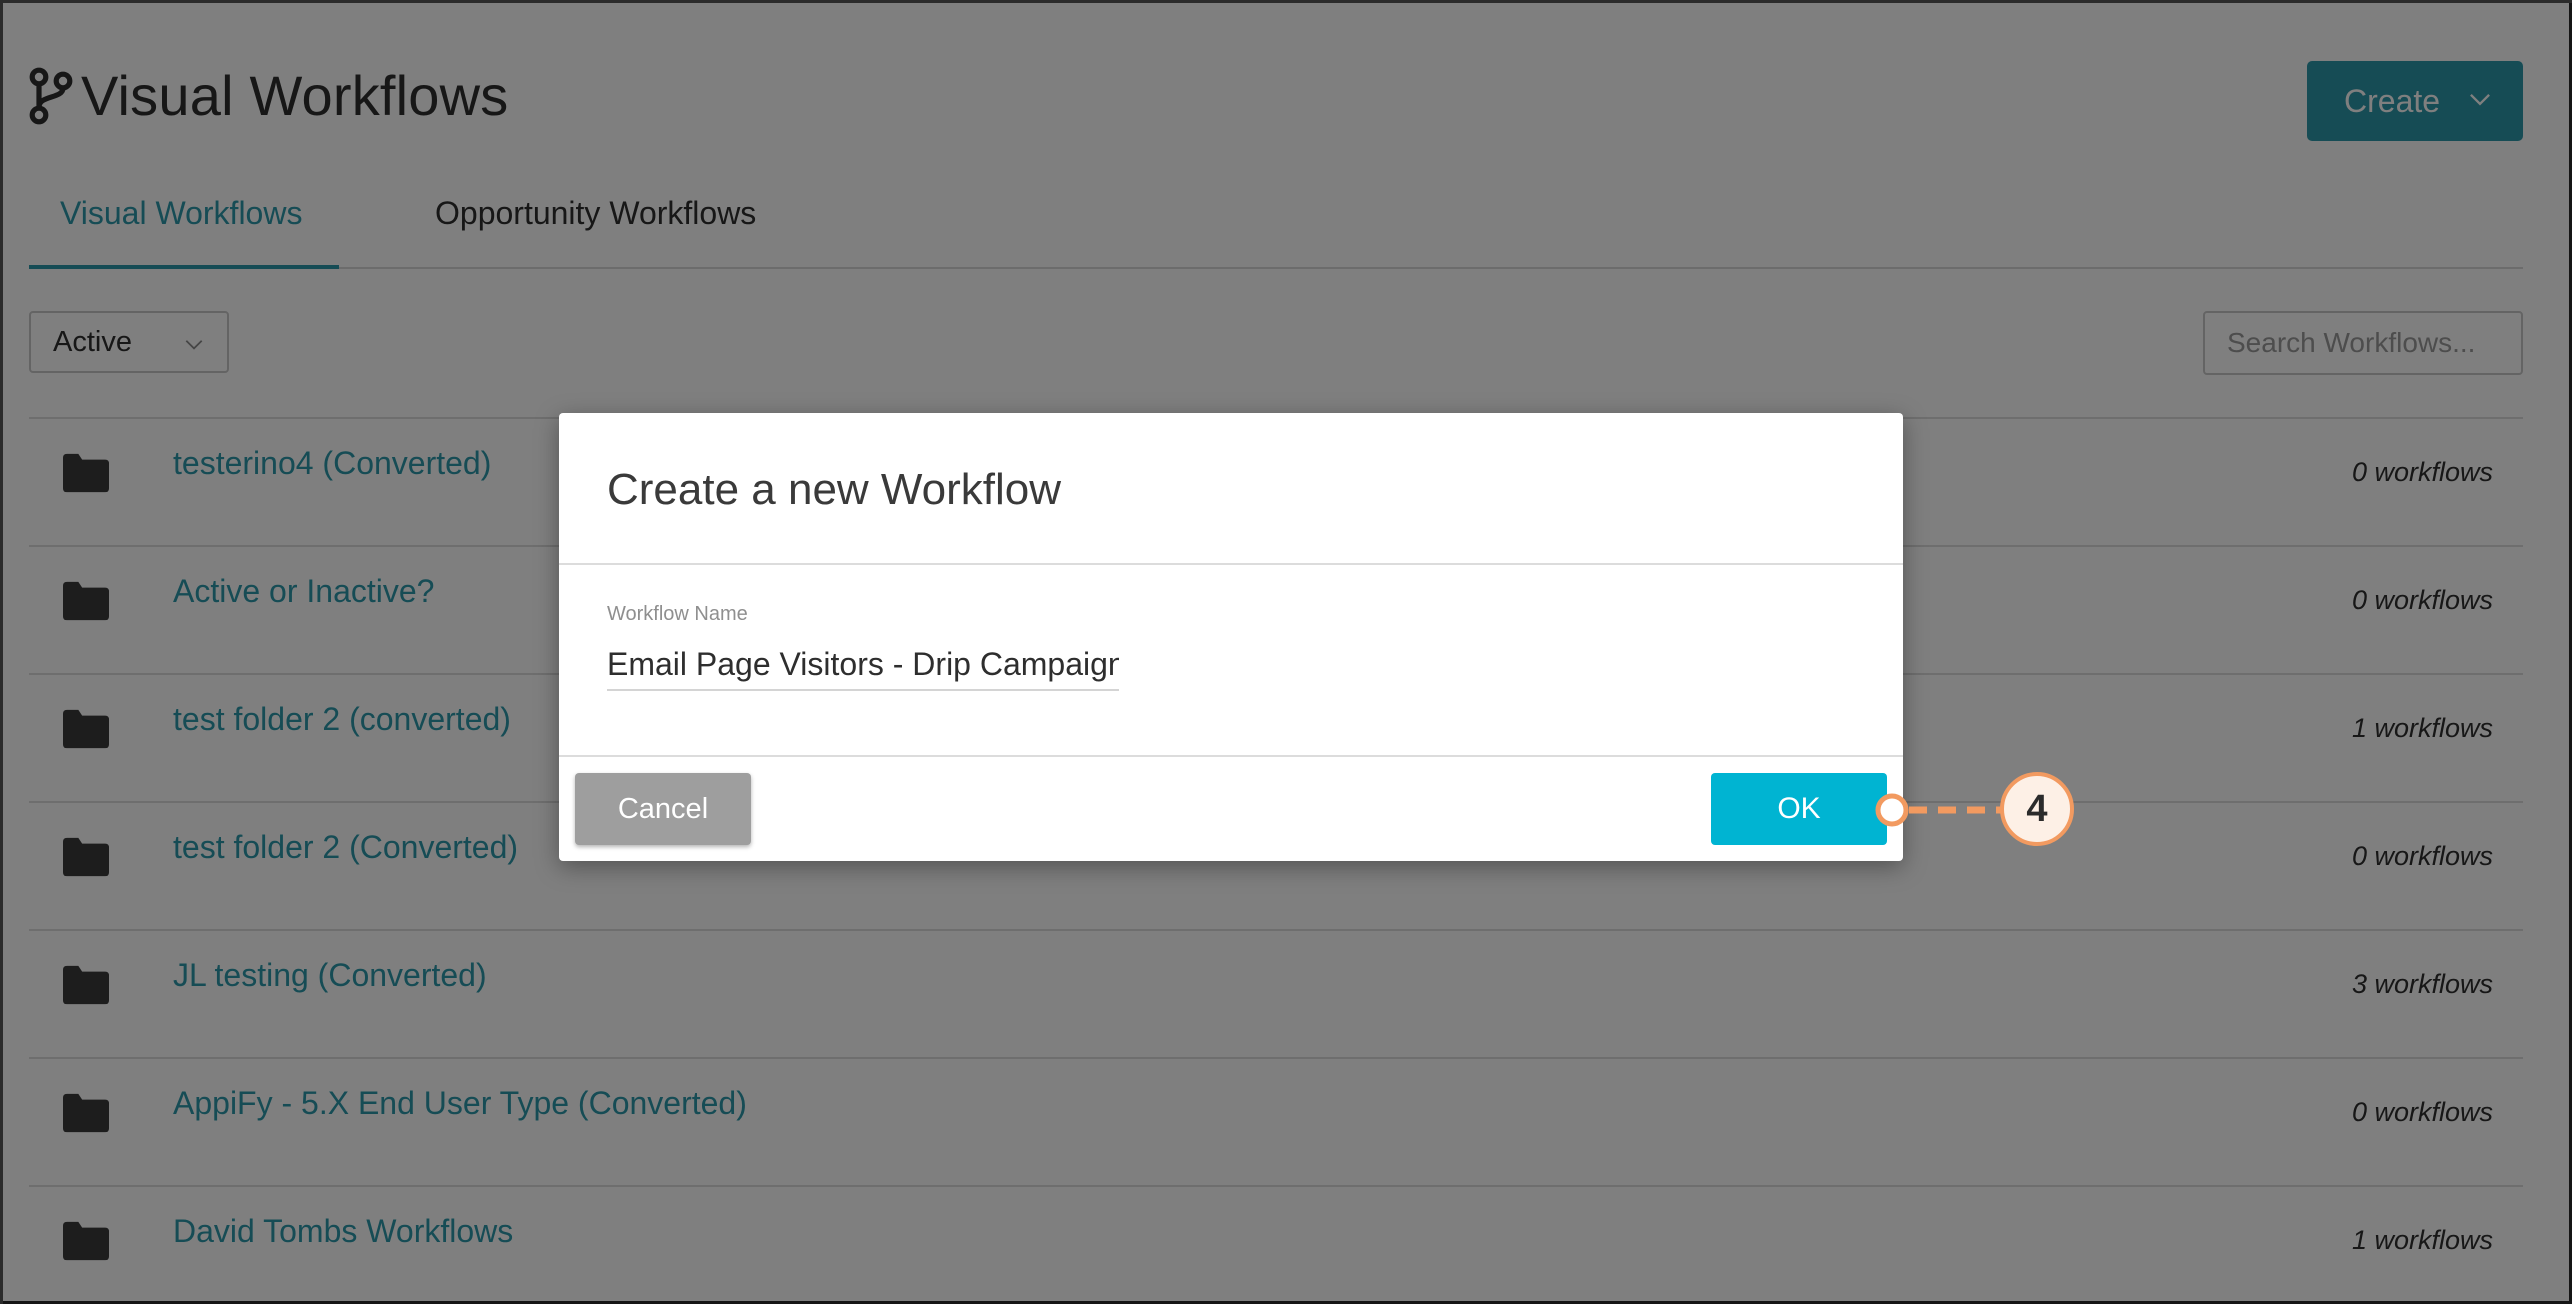 This screenshot has width=2572, height=1304. I want to click on dialog-footer, so click(1231, 807).